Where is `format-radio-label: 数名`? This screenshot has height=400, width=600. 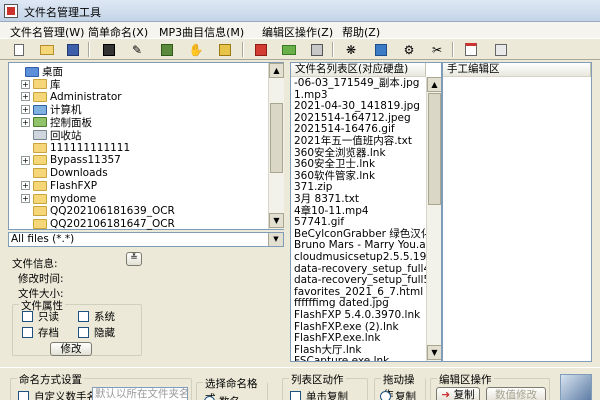
format-radio-label: 数名 is located at coordinates (229, 397).